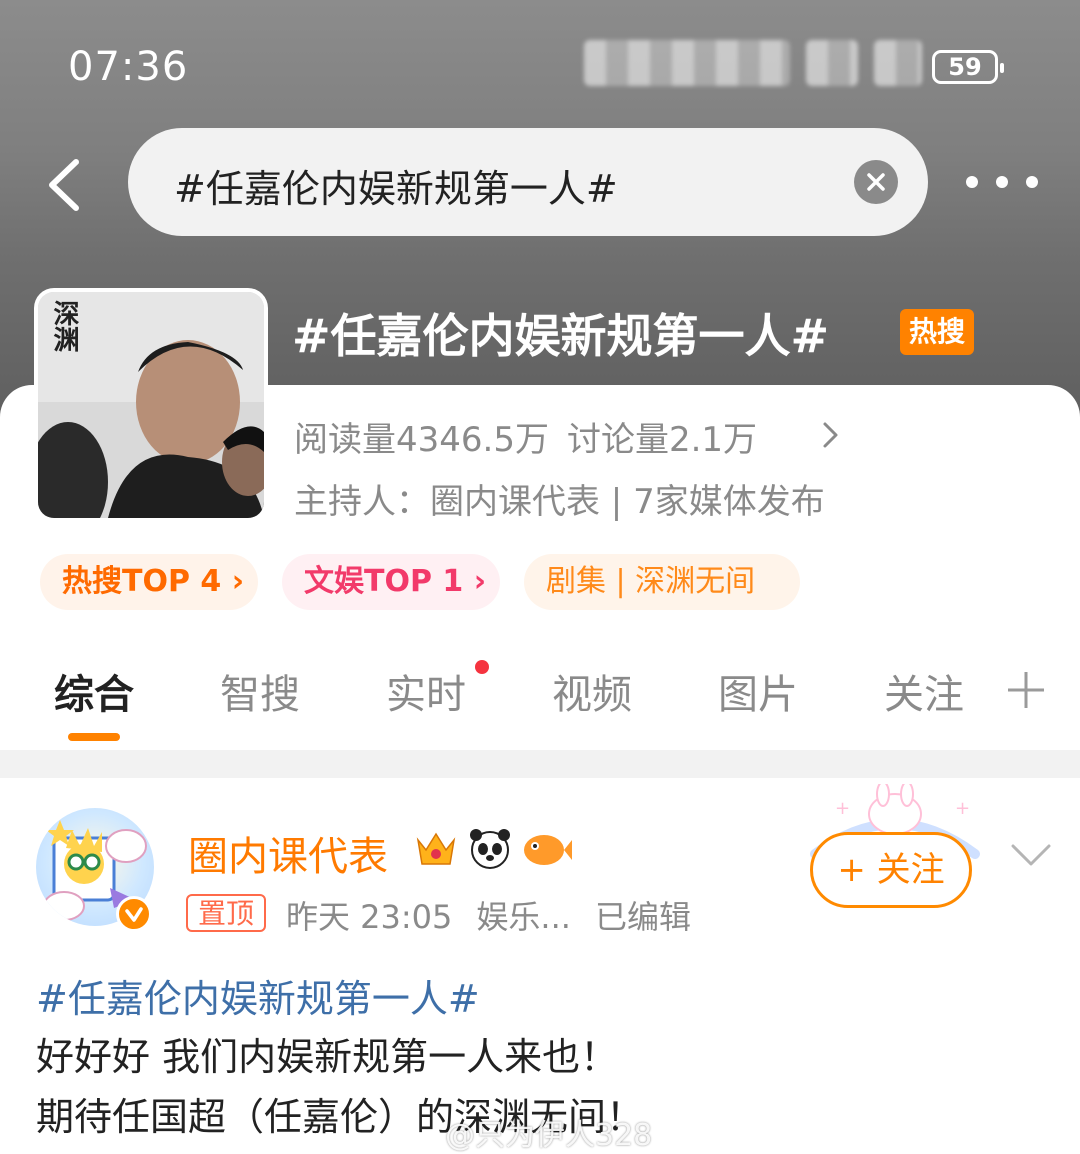 This screenshot has height=1154, width=1080. Describe the element at coordinates (151, 405) in the screenshot. I see `topic-cover-image: 深渊` at that location.